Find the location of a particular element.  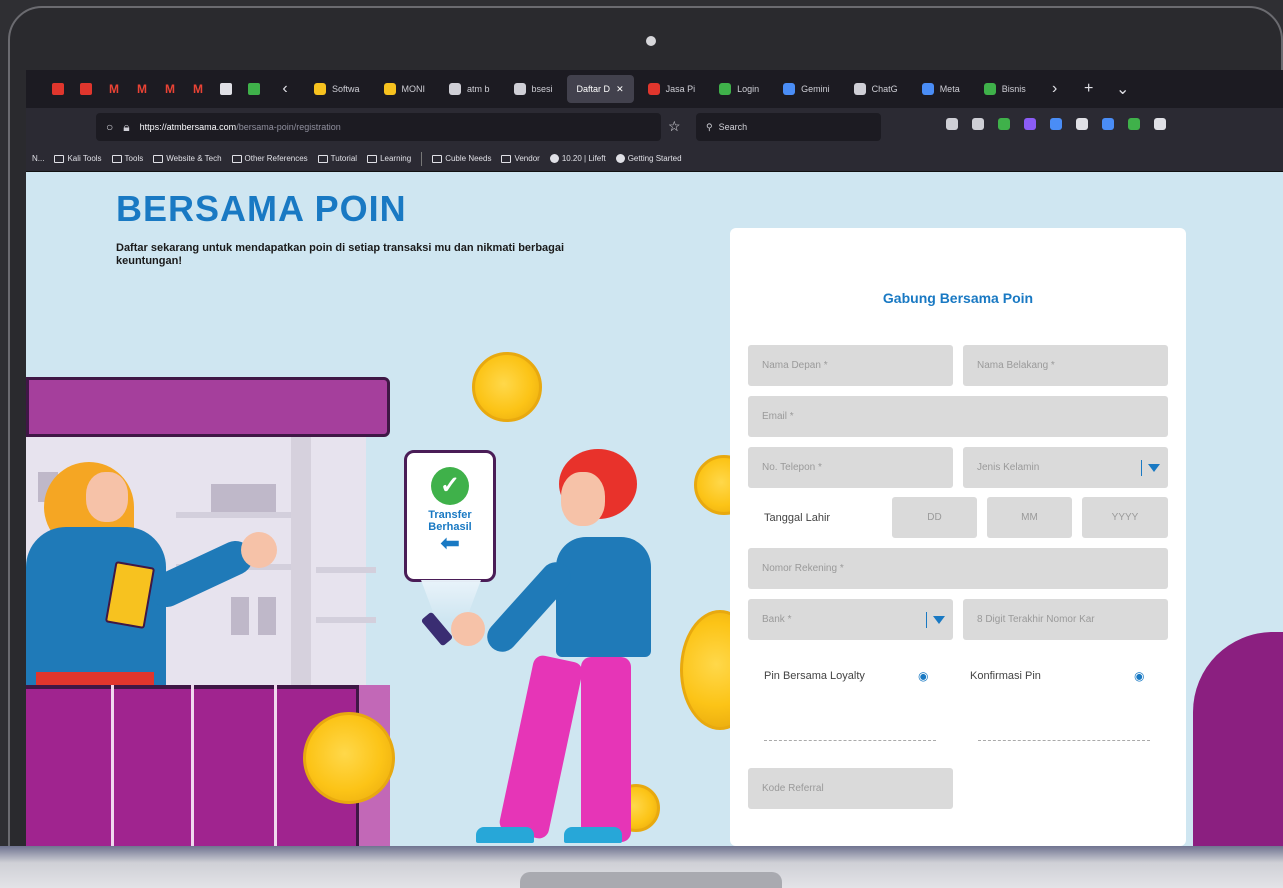

phone-input: No. Telepon * is located at coordinates (850, 467).